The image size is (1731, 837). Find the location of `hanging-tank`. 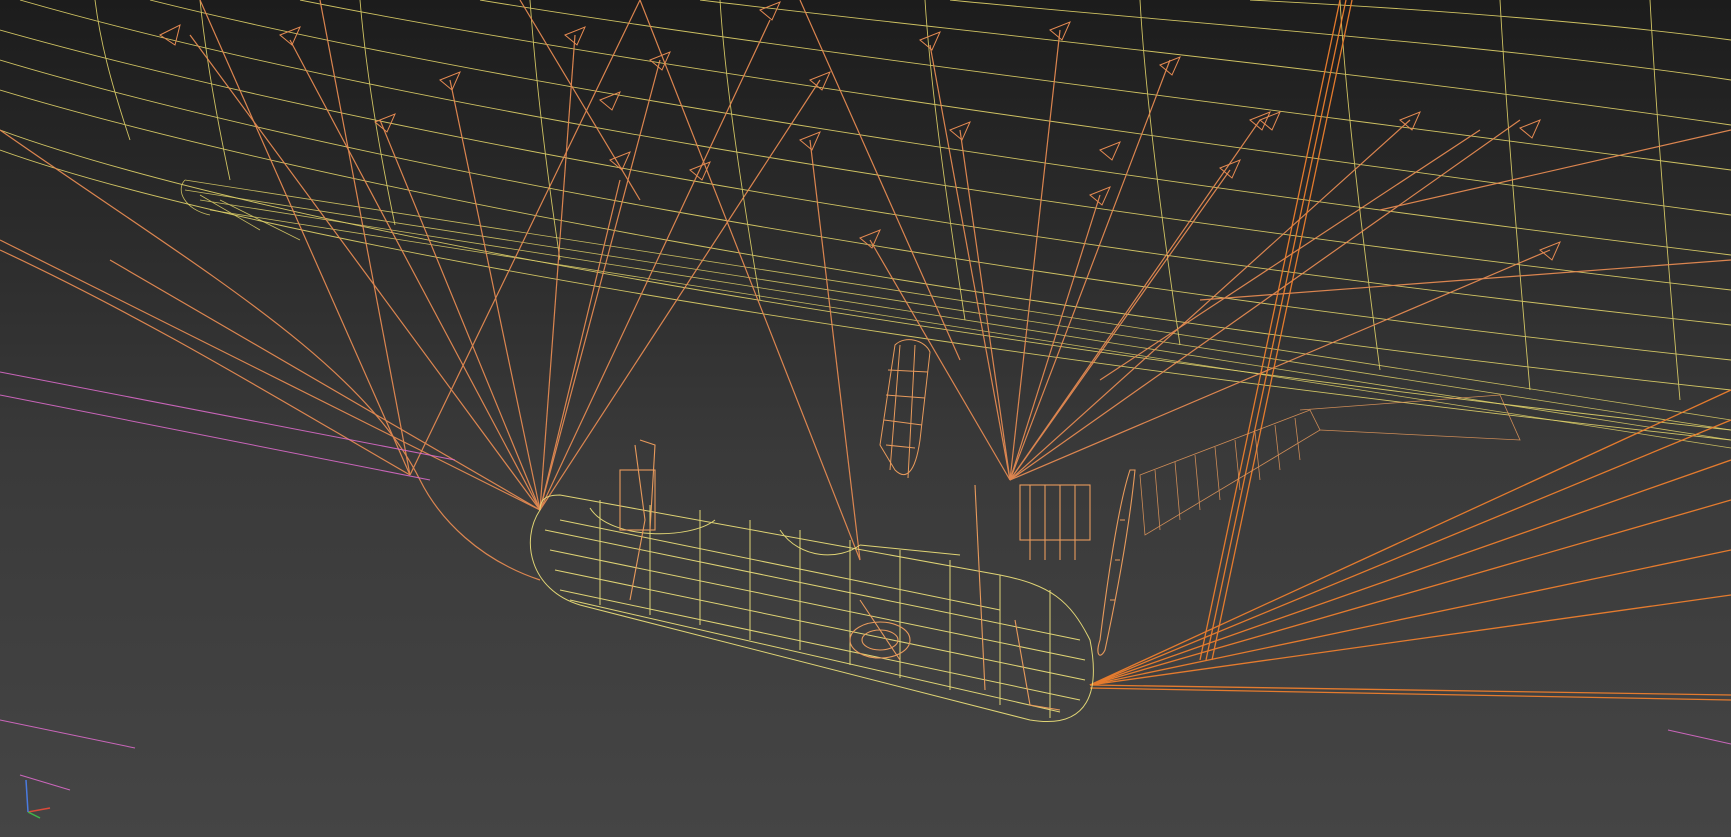

hanging-tank is located at coordinates (905, 409).